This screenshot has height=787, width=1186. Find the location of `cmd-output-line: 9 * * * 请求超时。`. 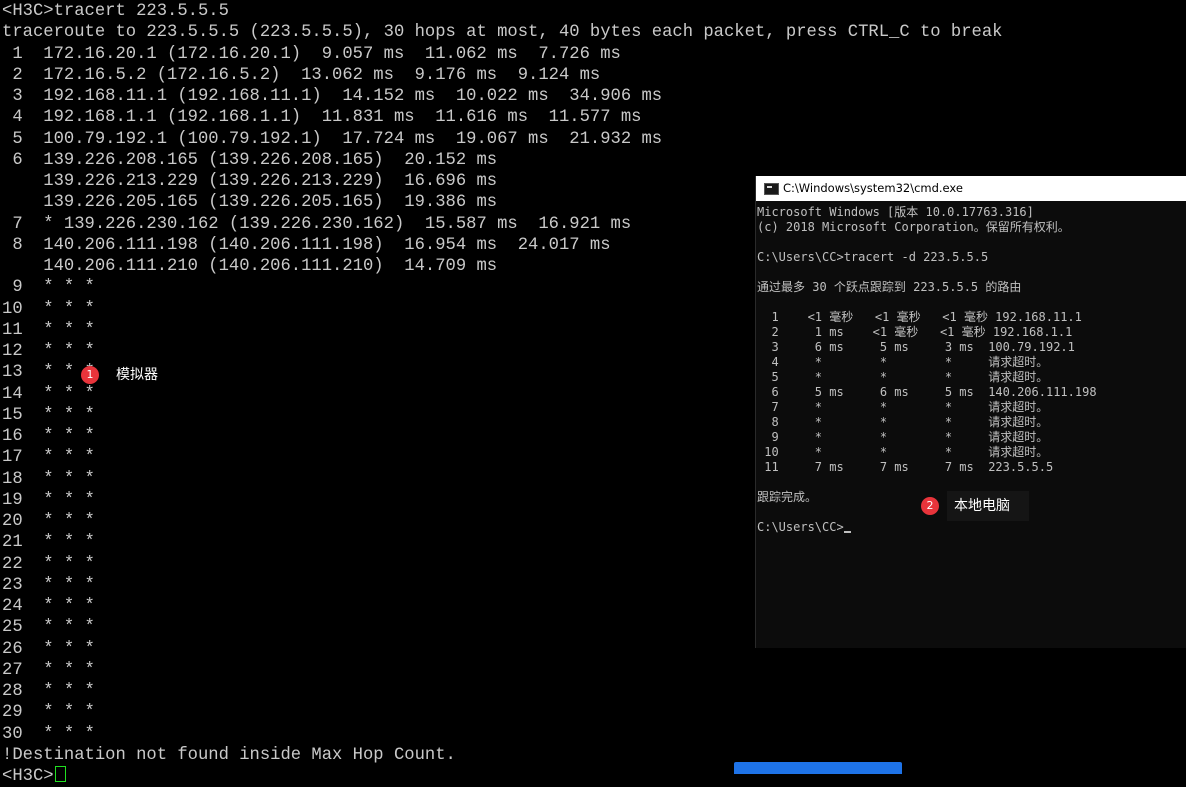

cmd-output-line: 9 * * * 请求超时。 is located at coordinates (903, 437).